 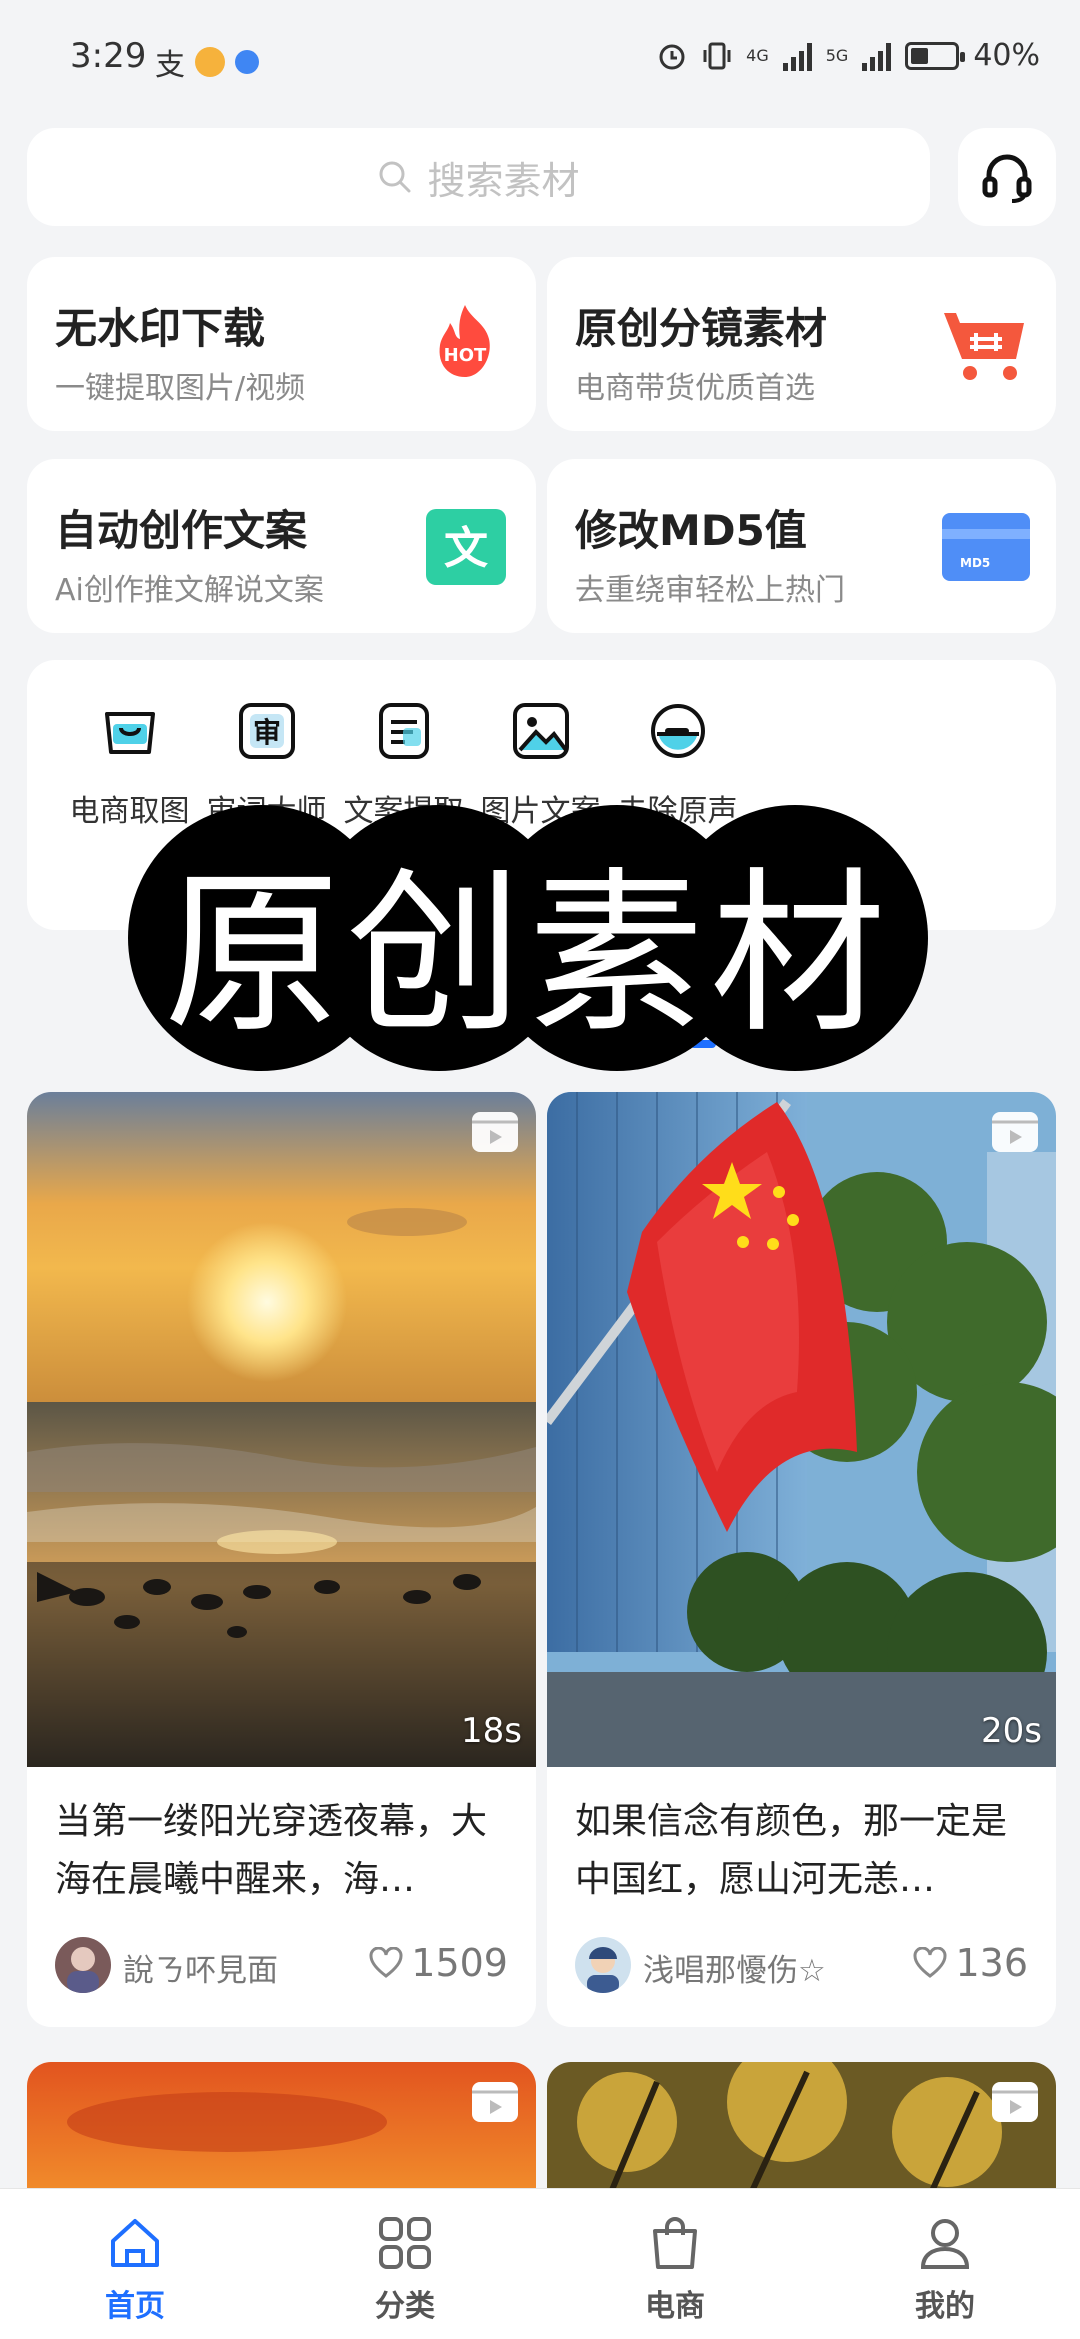 I want to click on sunset-sky-image, so click(x=281, y=2132).